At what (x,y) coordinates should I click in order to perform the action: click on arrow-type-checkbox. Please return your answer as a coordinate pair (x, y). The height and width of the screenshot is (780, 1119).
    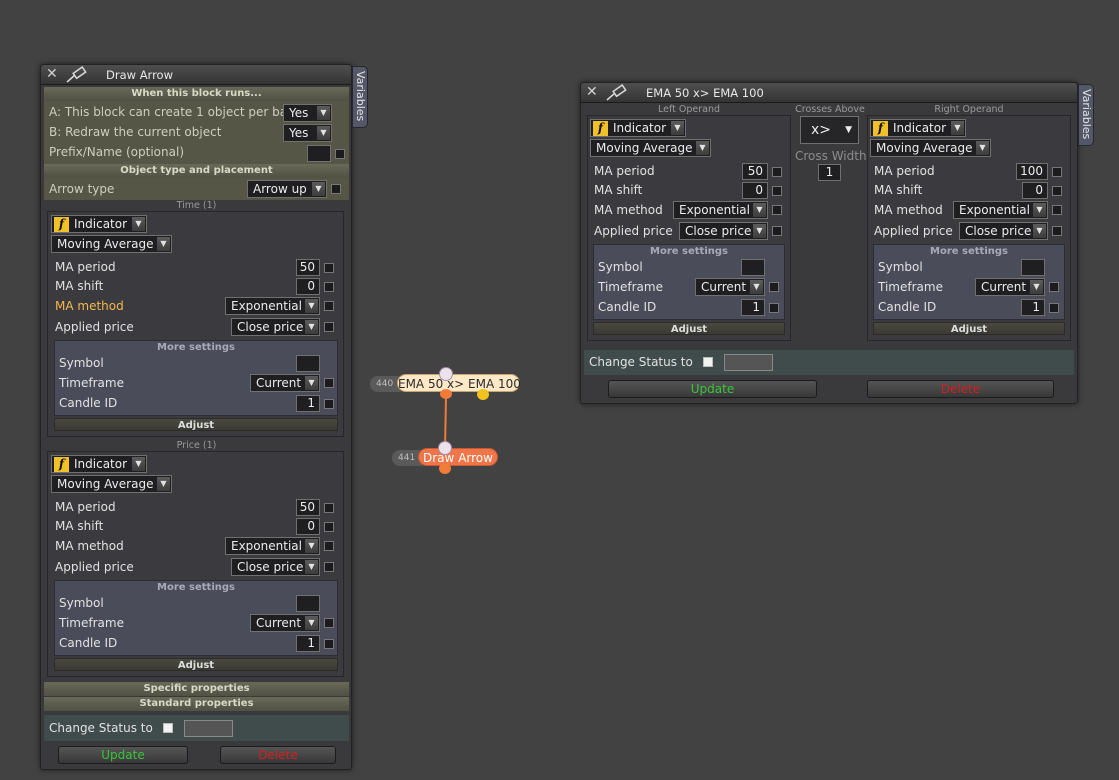
    Looking at the image, I should click on (336, 189).